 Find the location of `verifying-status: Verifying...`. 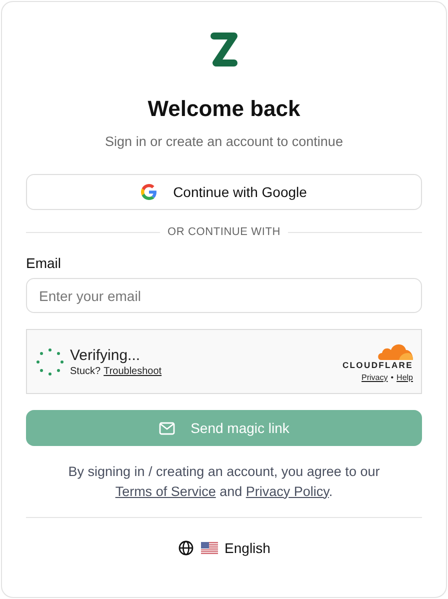

verifying-status: Verifying... is located at coordinates (106, 355).